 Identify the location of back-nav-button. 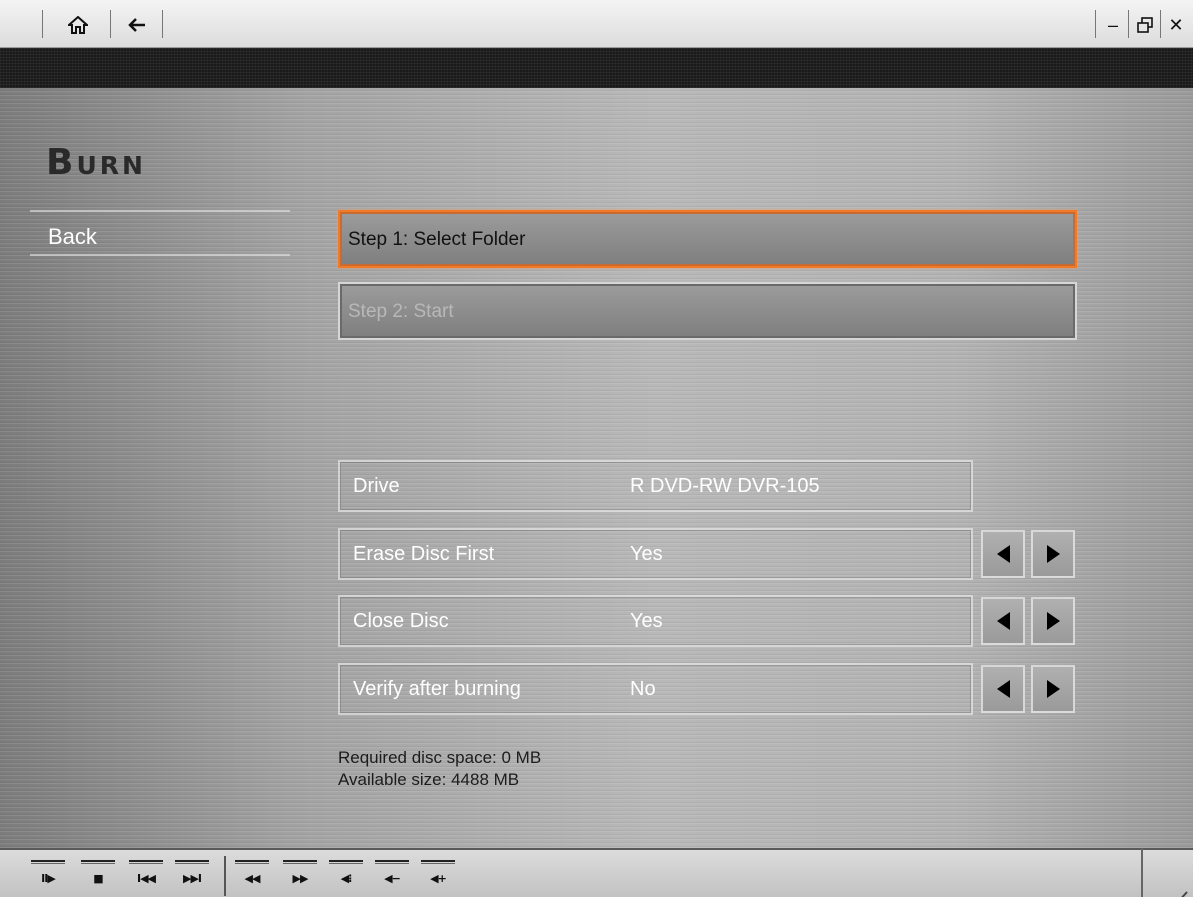
(137, 25).